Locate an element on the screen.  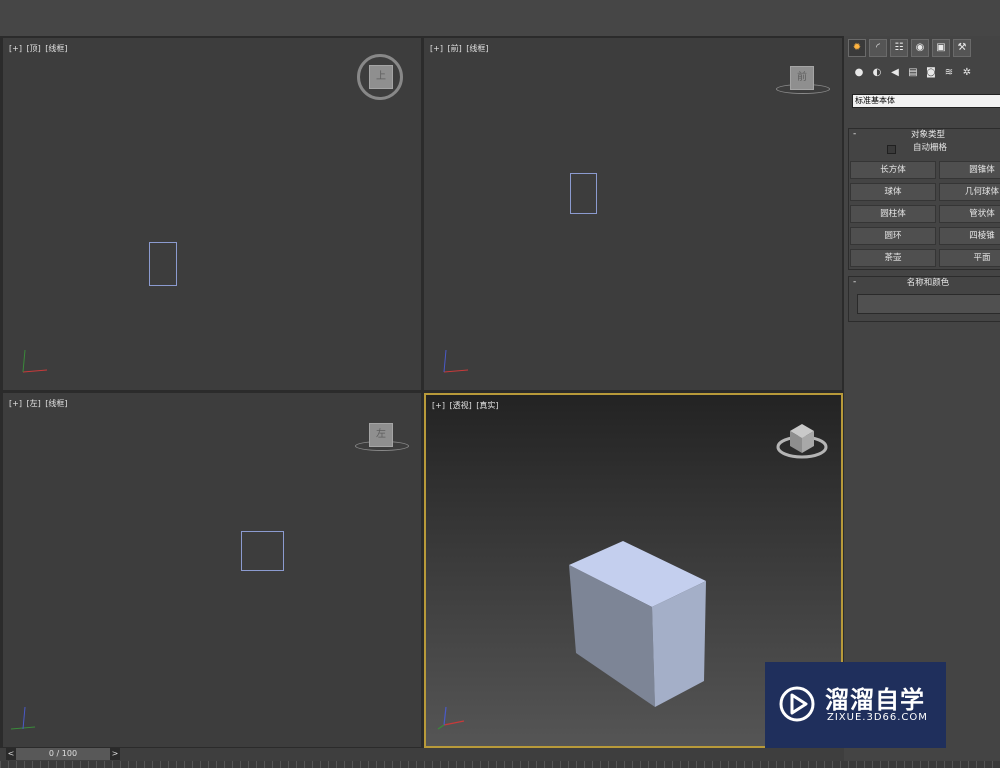
utilities-tab-icon: ⚒ is located at coordinates (962, 48).